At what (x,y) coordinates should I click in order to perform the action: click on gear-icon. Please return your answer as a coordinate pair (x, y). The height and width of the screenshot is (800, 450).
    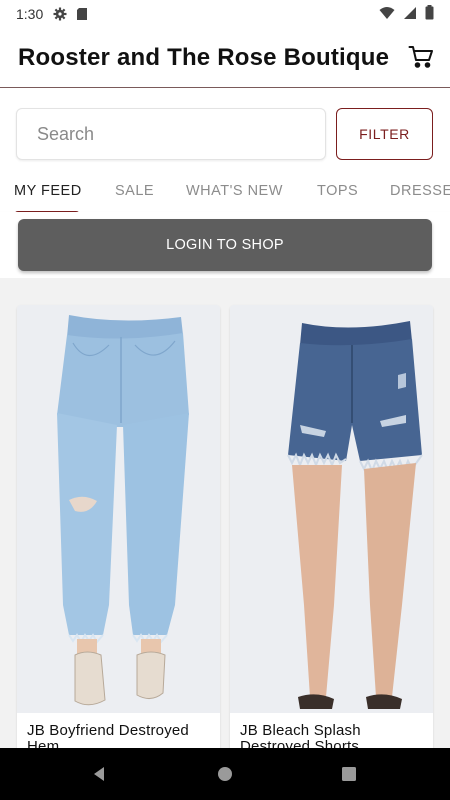
    Looking at the image, I should click on (60, 14).